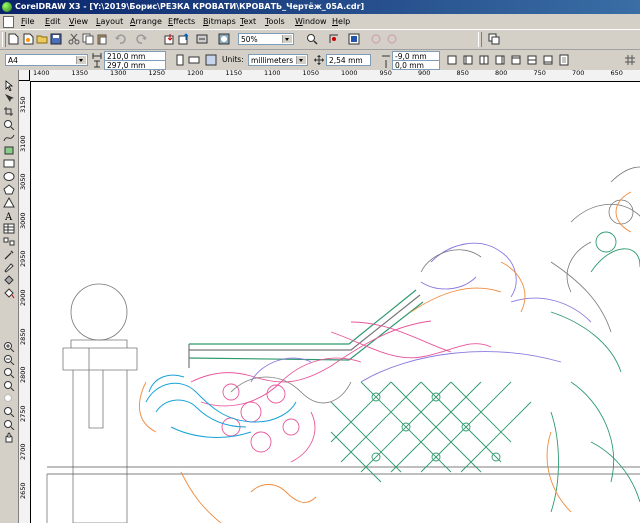 This screenshot has height=523, width=640. Describe the element at coordinates (248, 21) in the screenshot. I see `menu-text: Text` at that location.